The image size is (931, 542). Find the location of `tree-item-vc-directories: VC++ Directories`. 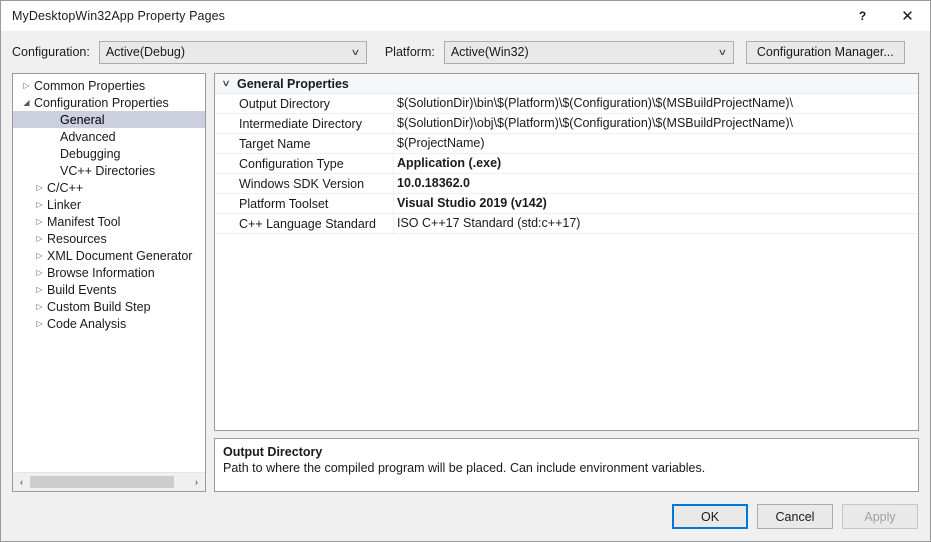

tree-item-vc-directories: VC++ Directories is located at coordinates (109, 170).